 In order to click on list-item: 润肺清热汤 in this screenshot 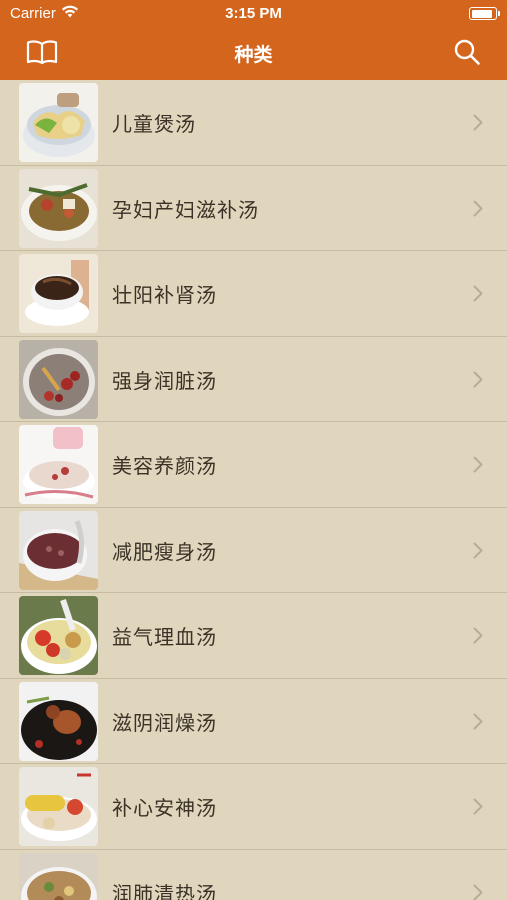, I will do `click(253, 875)`.